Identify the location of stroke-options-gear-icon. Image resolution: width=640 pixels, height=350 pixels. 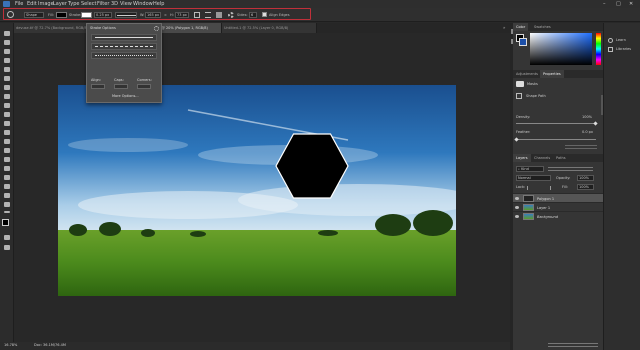
(156, 28).